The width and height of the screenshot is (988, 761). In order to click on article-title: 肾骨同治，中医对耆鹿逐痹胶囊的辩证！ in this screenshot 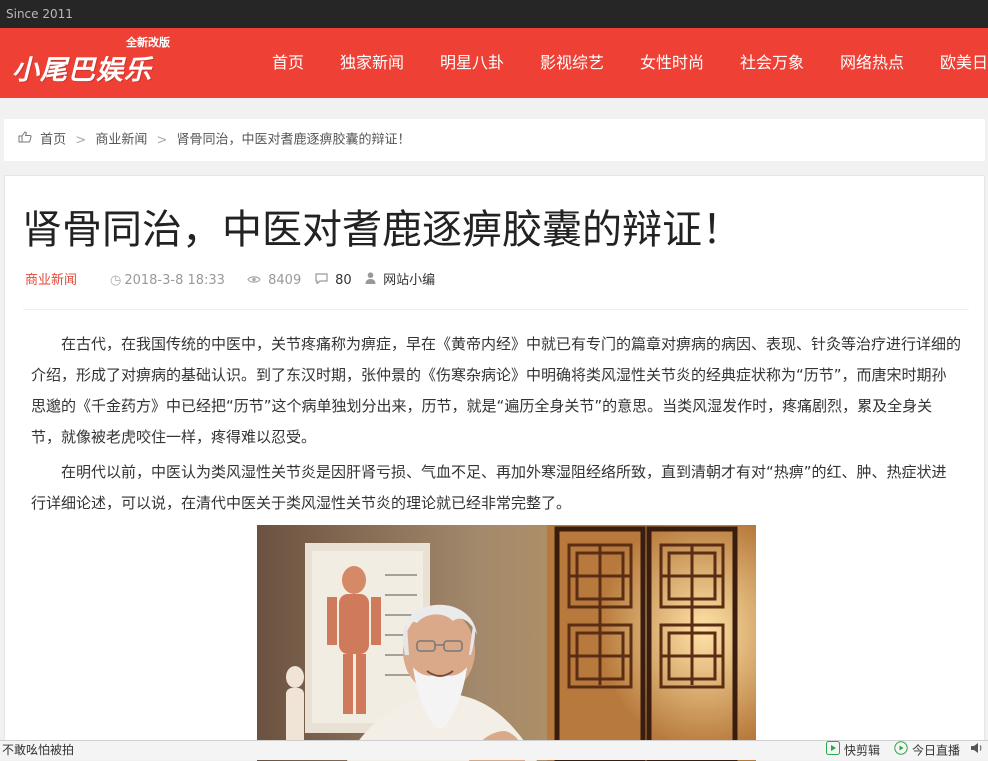, I will do `click(382, 230)`.